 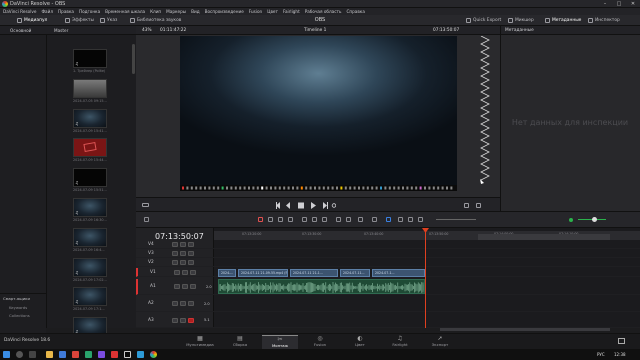 What do you see at coordinates (18, 307) in the screenshot?
I see `smart-bin-keywords: Keywords` at bounding box center [18, 307].